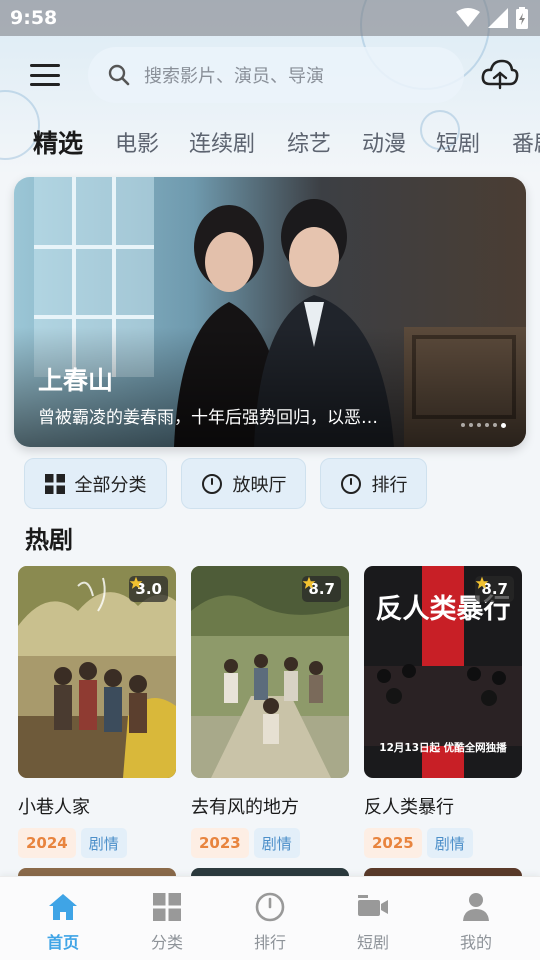 The height and width of the screenshot is (960, 540). I want to click on search-bar: 搜索影片、演员、导演, so click(276, 75).